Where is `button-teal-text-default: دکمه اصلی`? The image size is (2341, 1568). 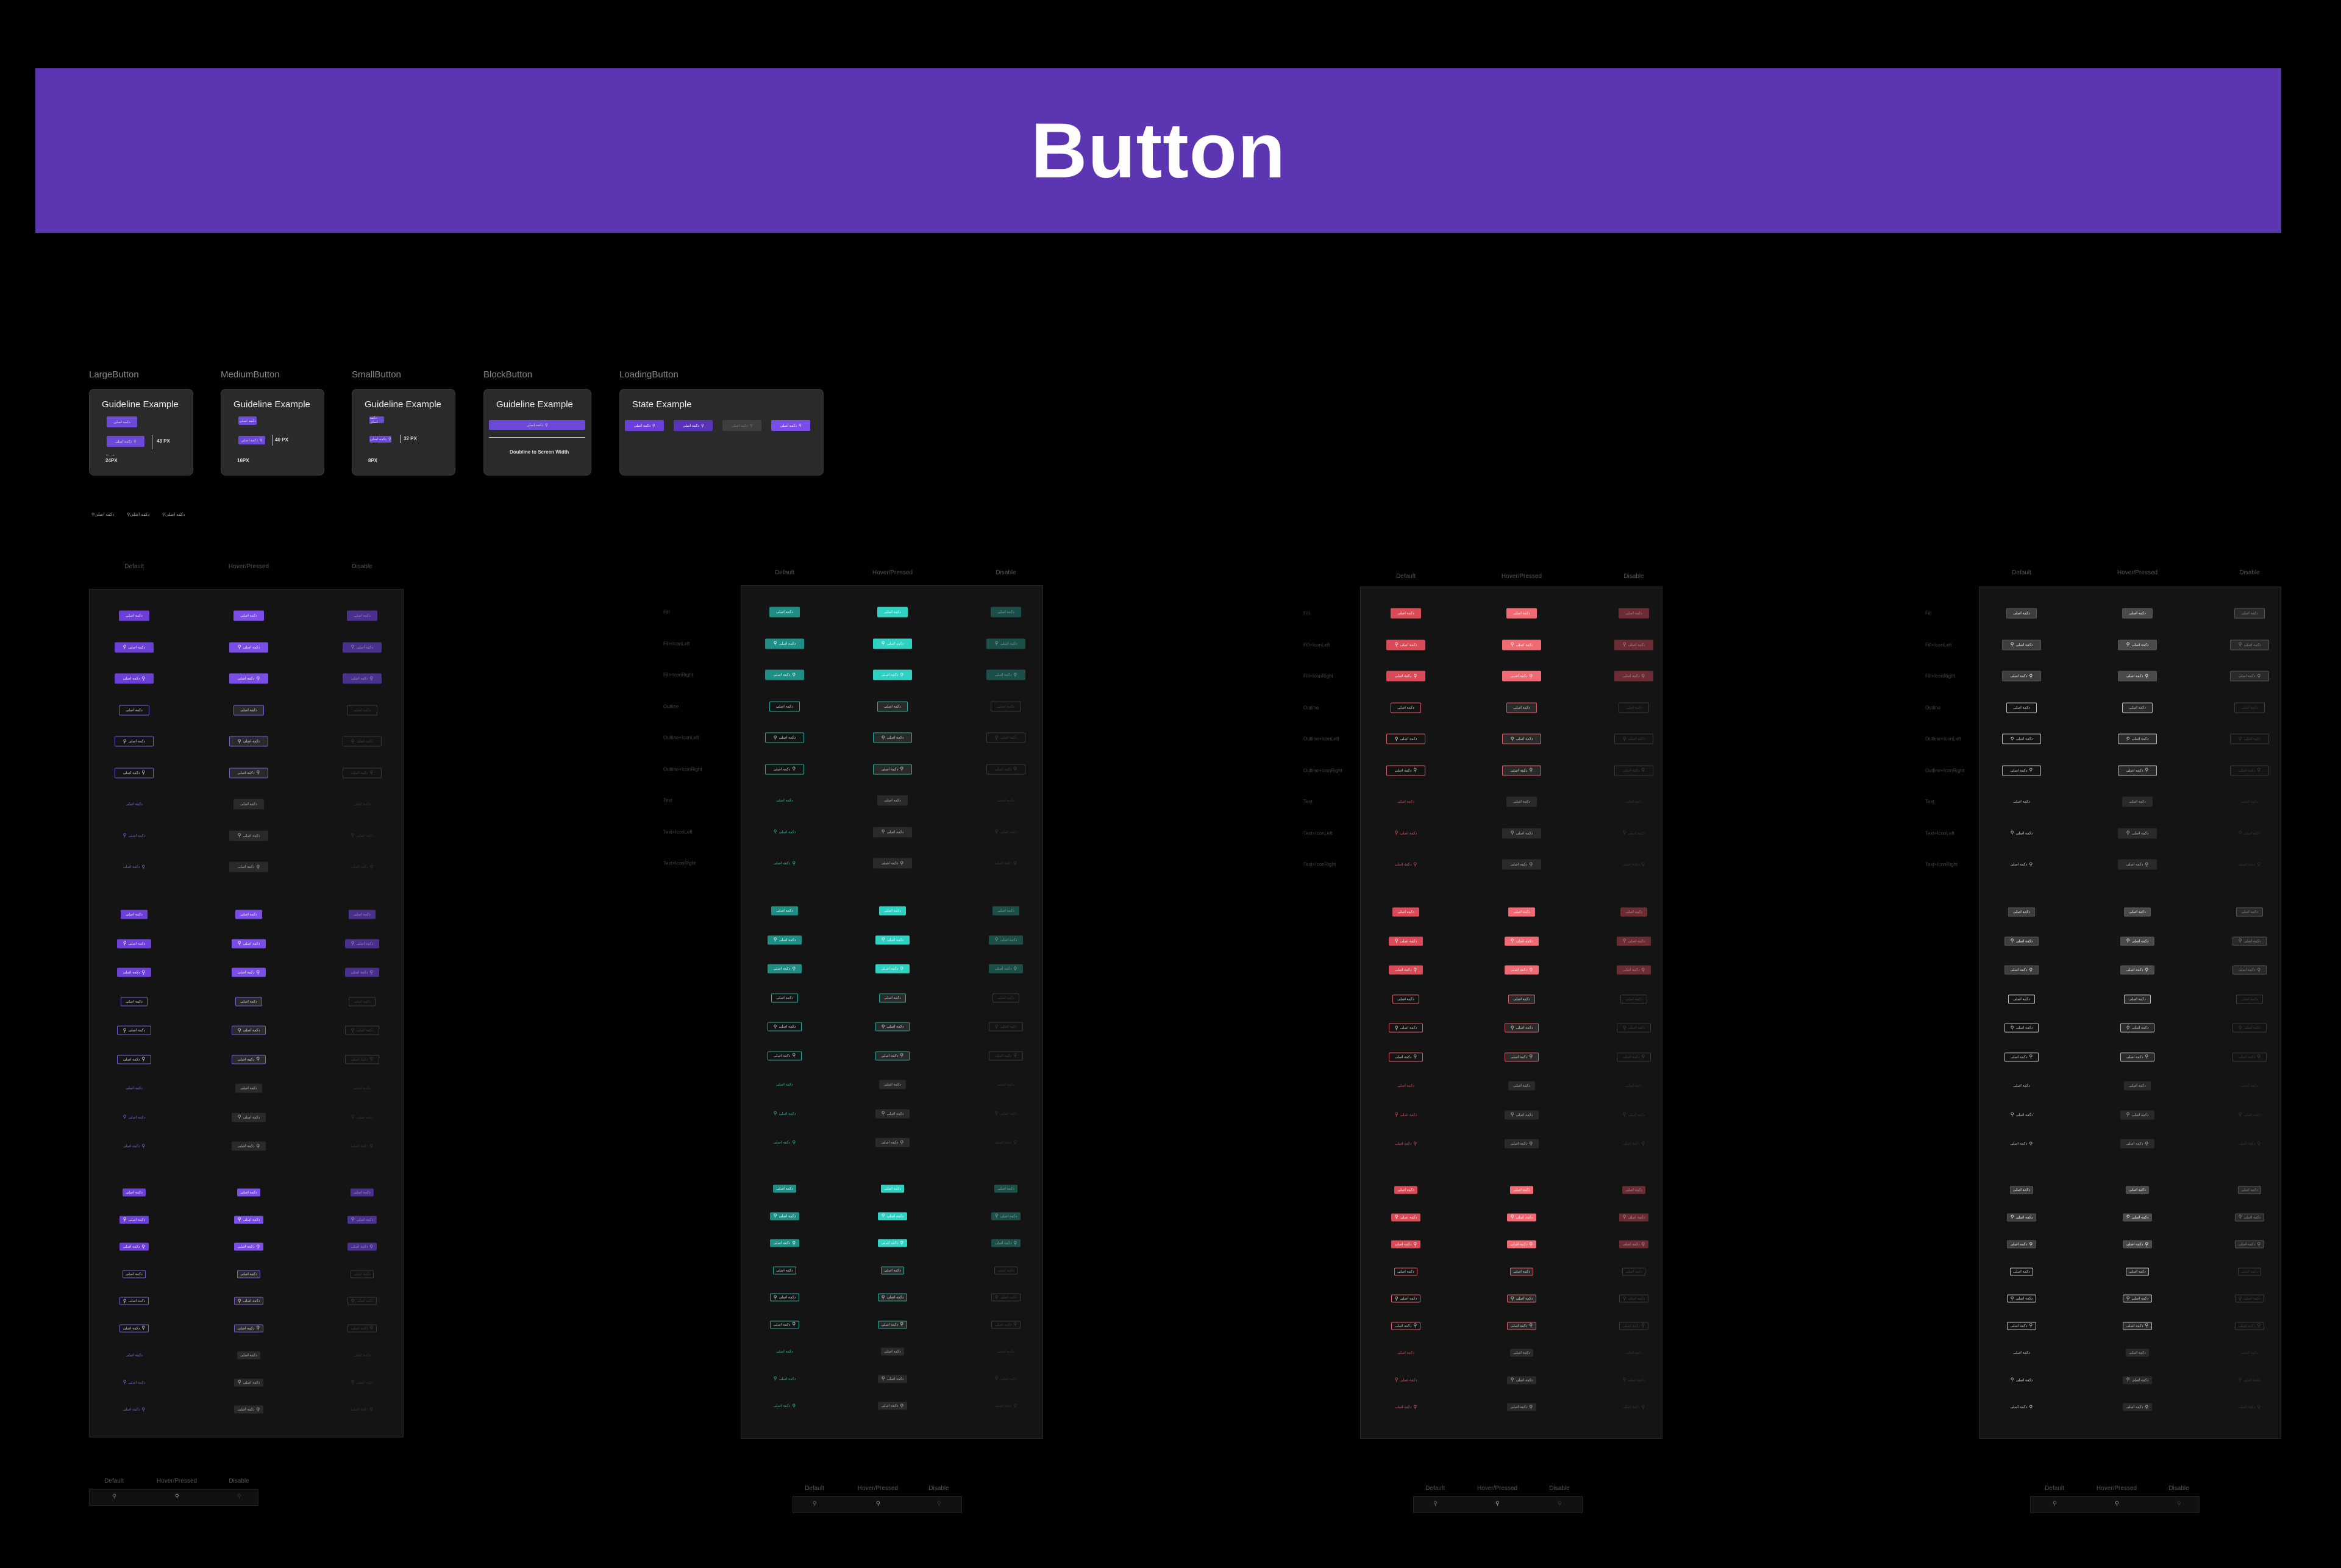
button-teal-text-default: دکمه اصلی is located at coordinates (784, 801).